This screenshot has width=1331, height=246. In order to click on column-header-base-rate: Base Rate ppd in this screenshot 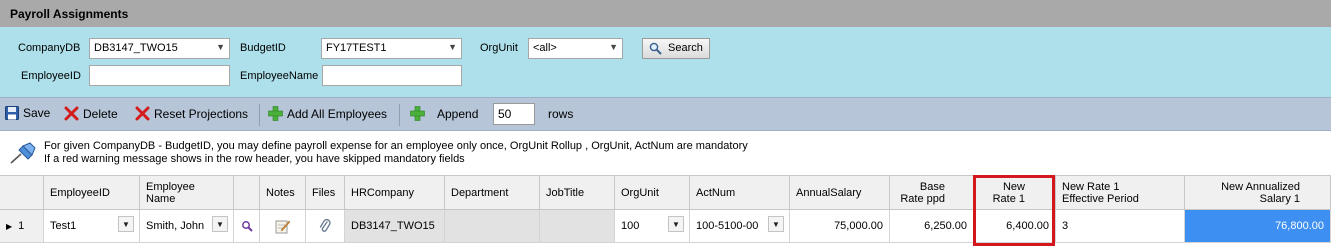, I will do `click(932, 192)`.